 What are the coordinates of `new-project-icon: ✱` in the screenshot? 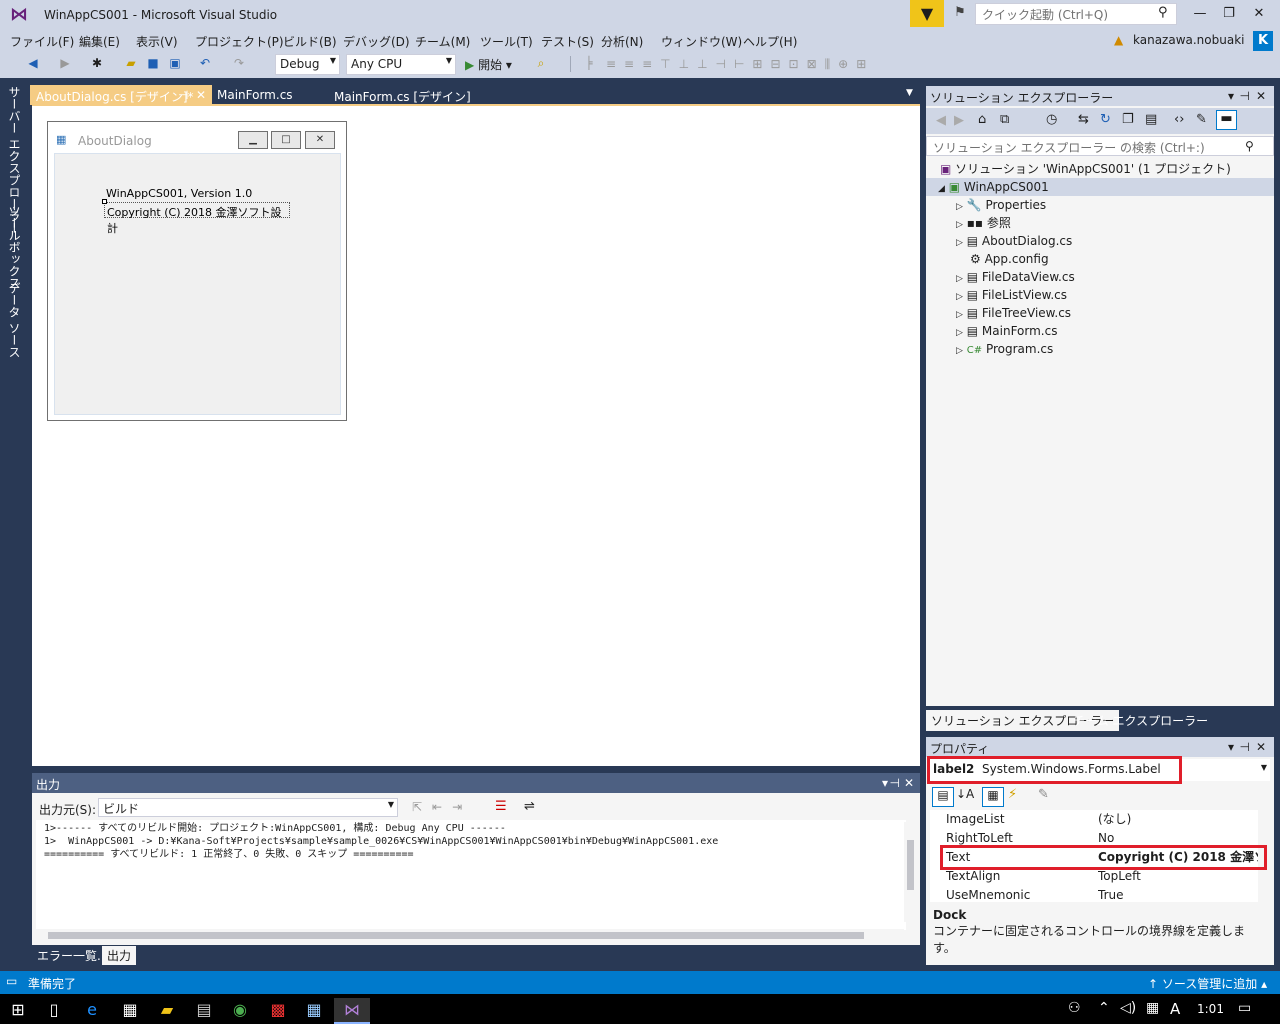 It's located at (97, 63).